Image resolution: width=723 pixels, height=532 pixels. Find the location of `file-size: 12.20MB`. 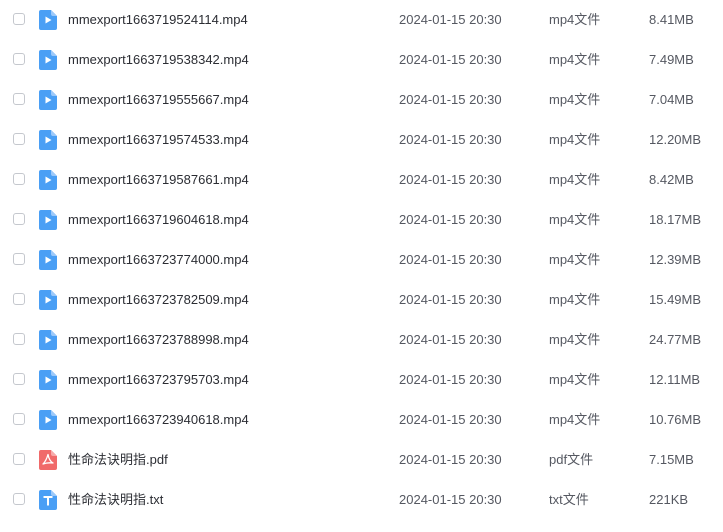

file-size: 12.20MB is located at coordinates (675, 139).